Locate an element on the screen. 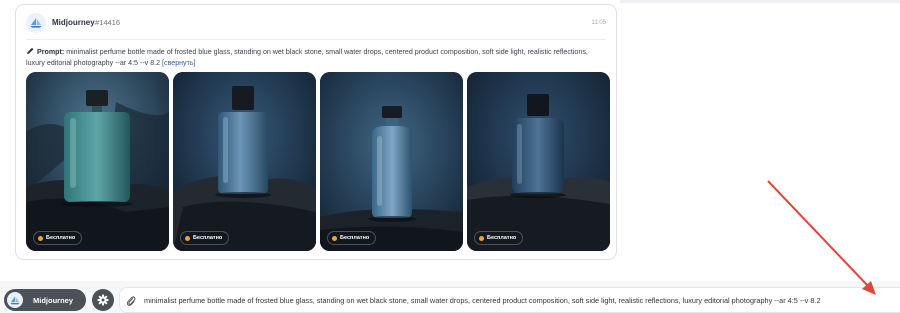  settings-button is located at coordinates (103, 300).